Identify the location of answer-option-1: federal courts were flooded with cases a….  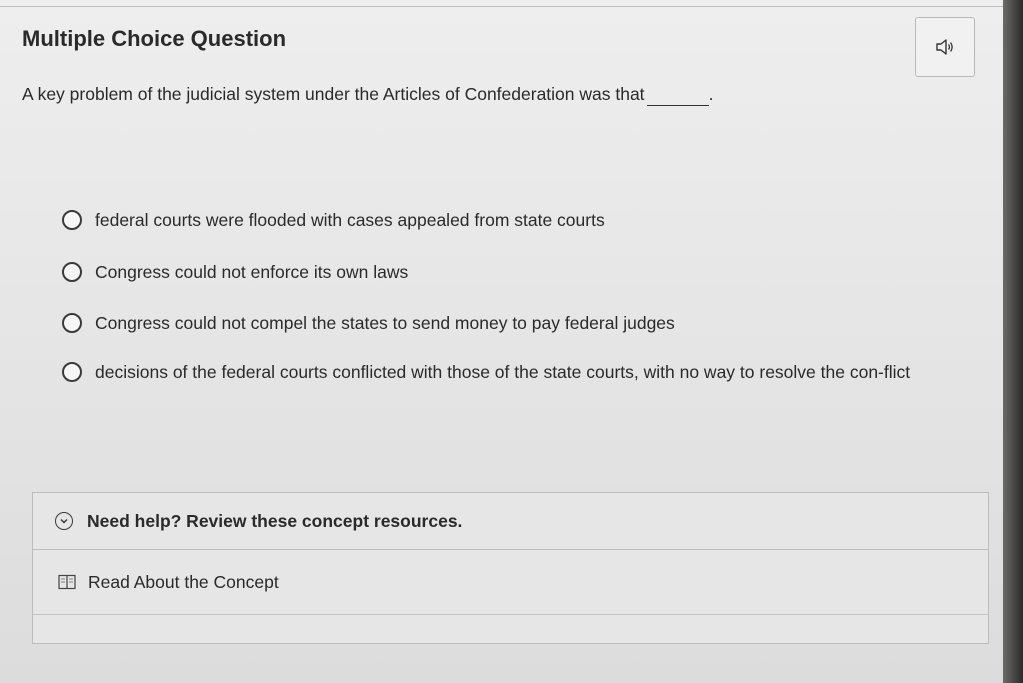
(518, 220).